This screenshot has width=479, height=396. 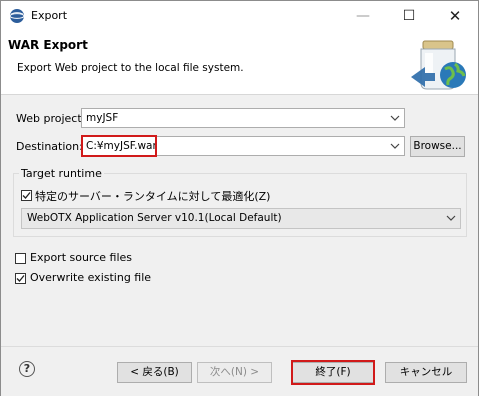 What do you see at coordinates (49, 146) in the screenshot?
I see `destination-label: Destination:` at bounding box center [49, 146].